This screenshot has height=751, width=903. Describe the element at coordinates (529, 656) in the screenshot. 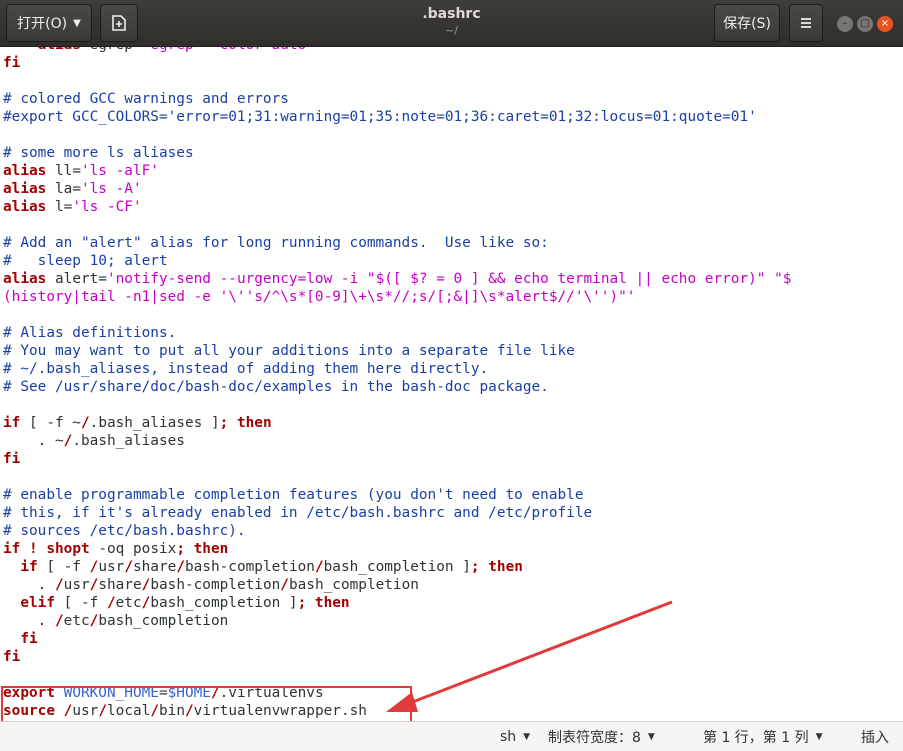

I see `red-arrow-annotation` at that location.